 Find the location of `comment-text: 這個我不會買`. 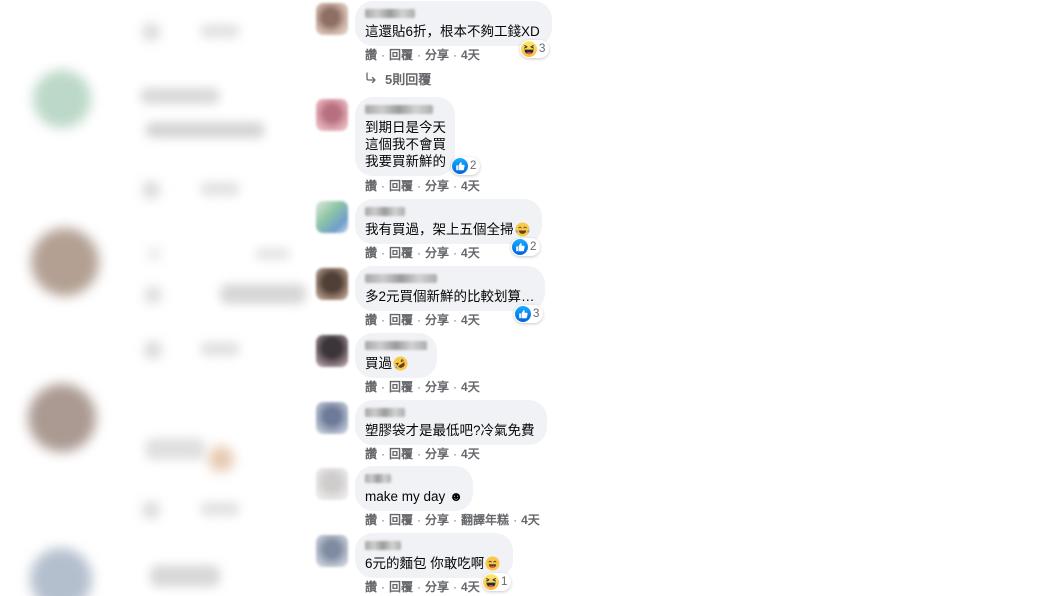

comment-text: 這個我不會買 is located at coordinates (405, 144).